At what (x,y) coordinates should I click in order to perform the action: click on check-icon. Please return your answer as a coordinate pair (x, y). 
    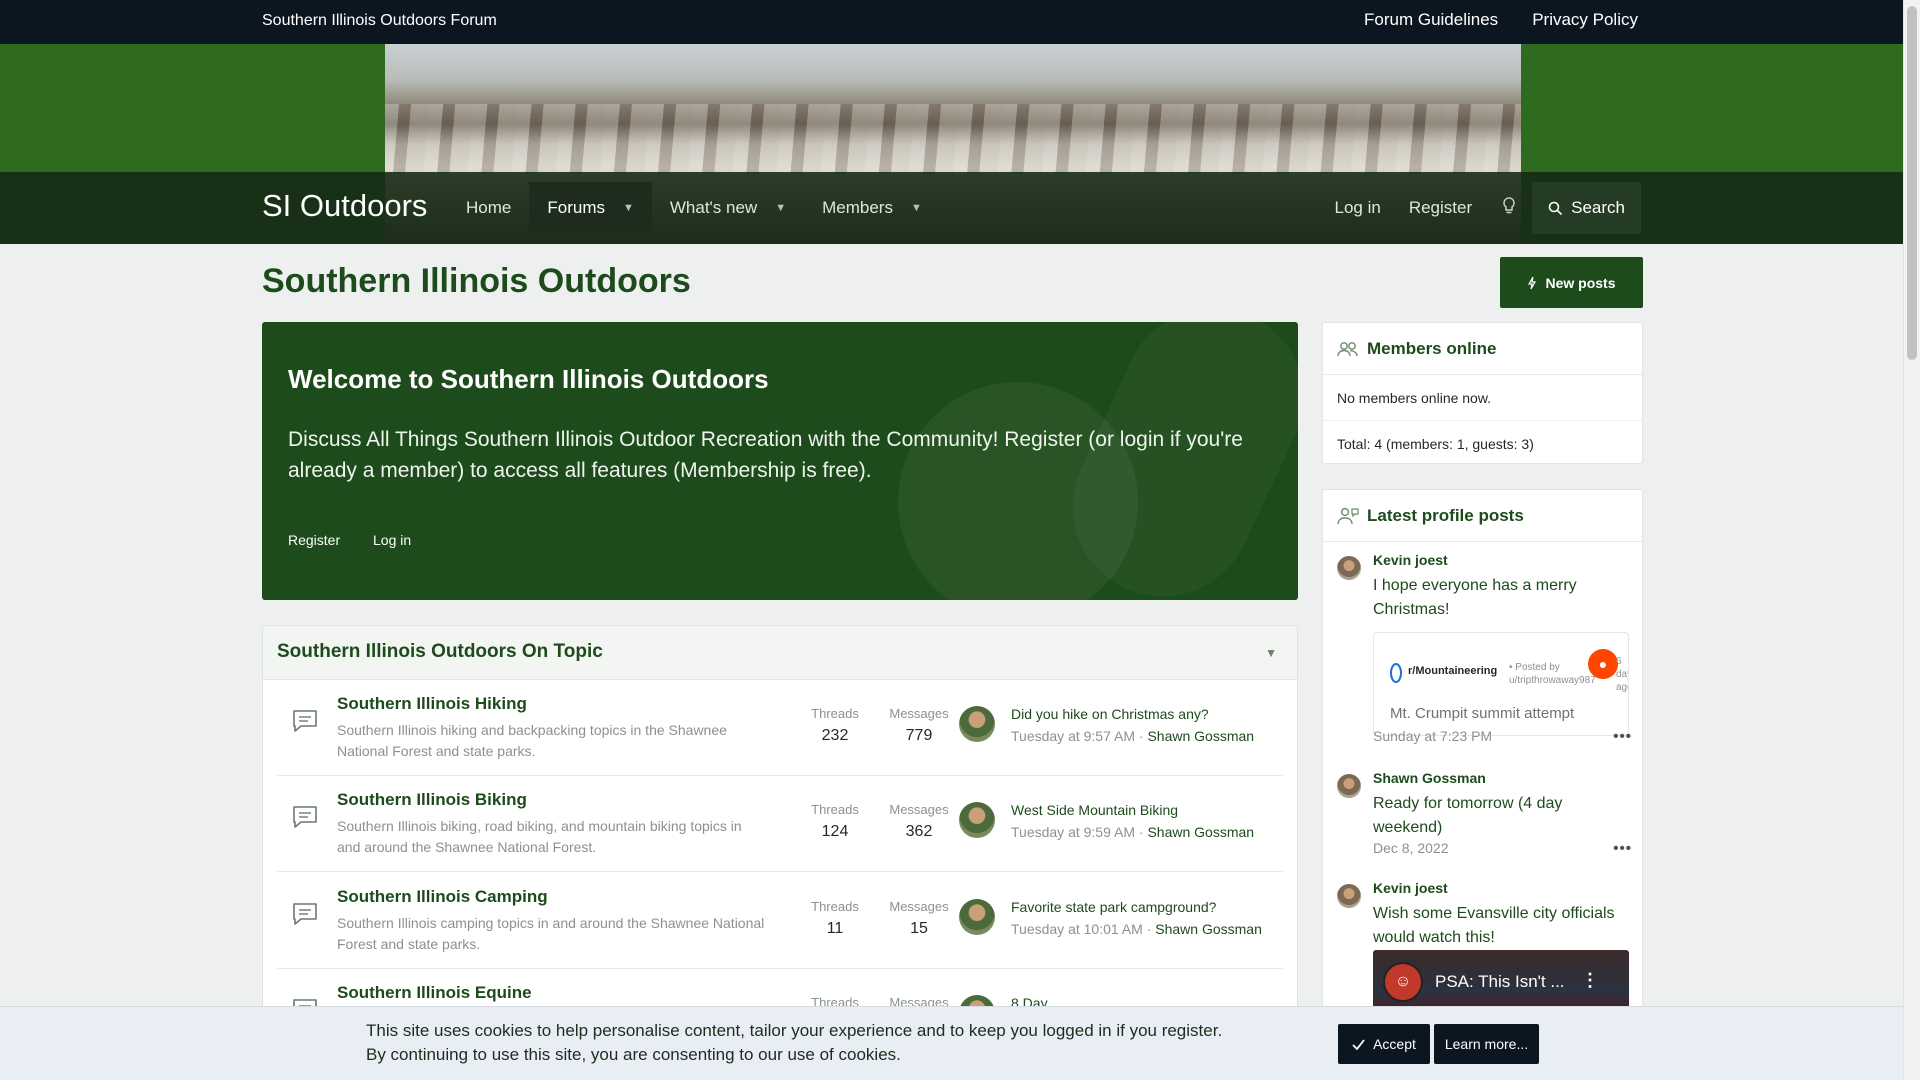
    Looking at the image, I should click on (1358, 1044).